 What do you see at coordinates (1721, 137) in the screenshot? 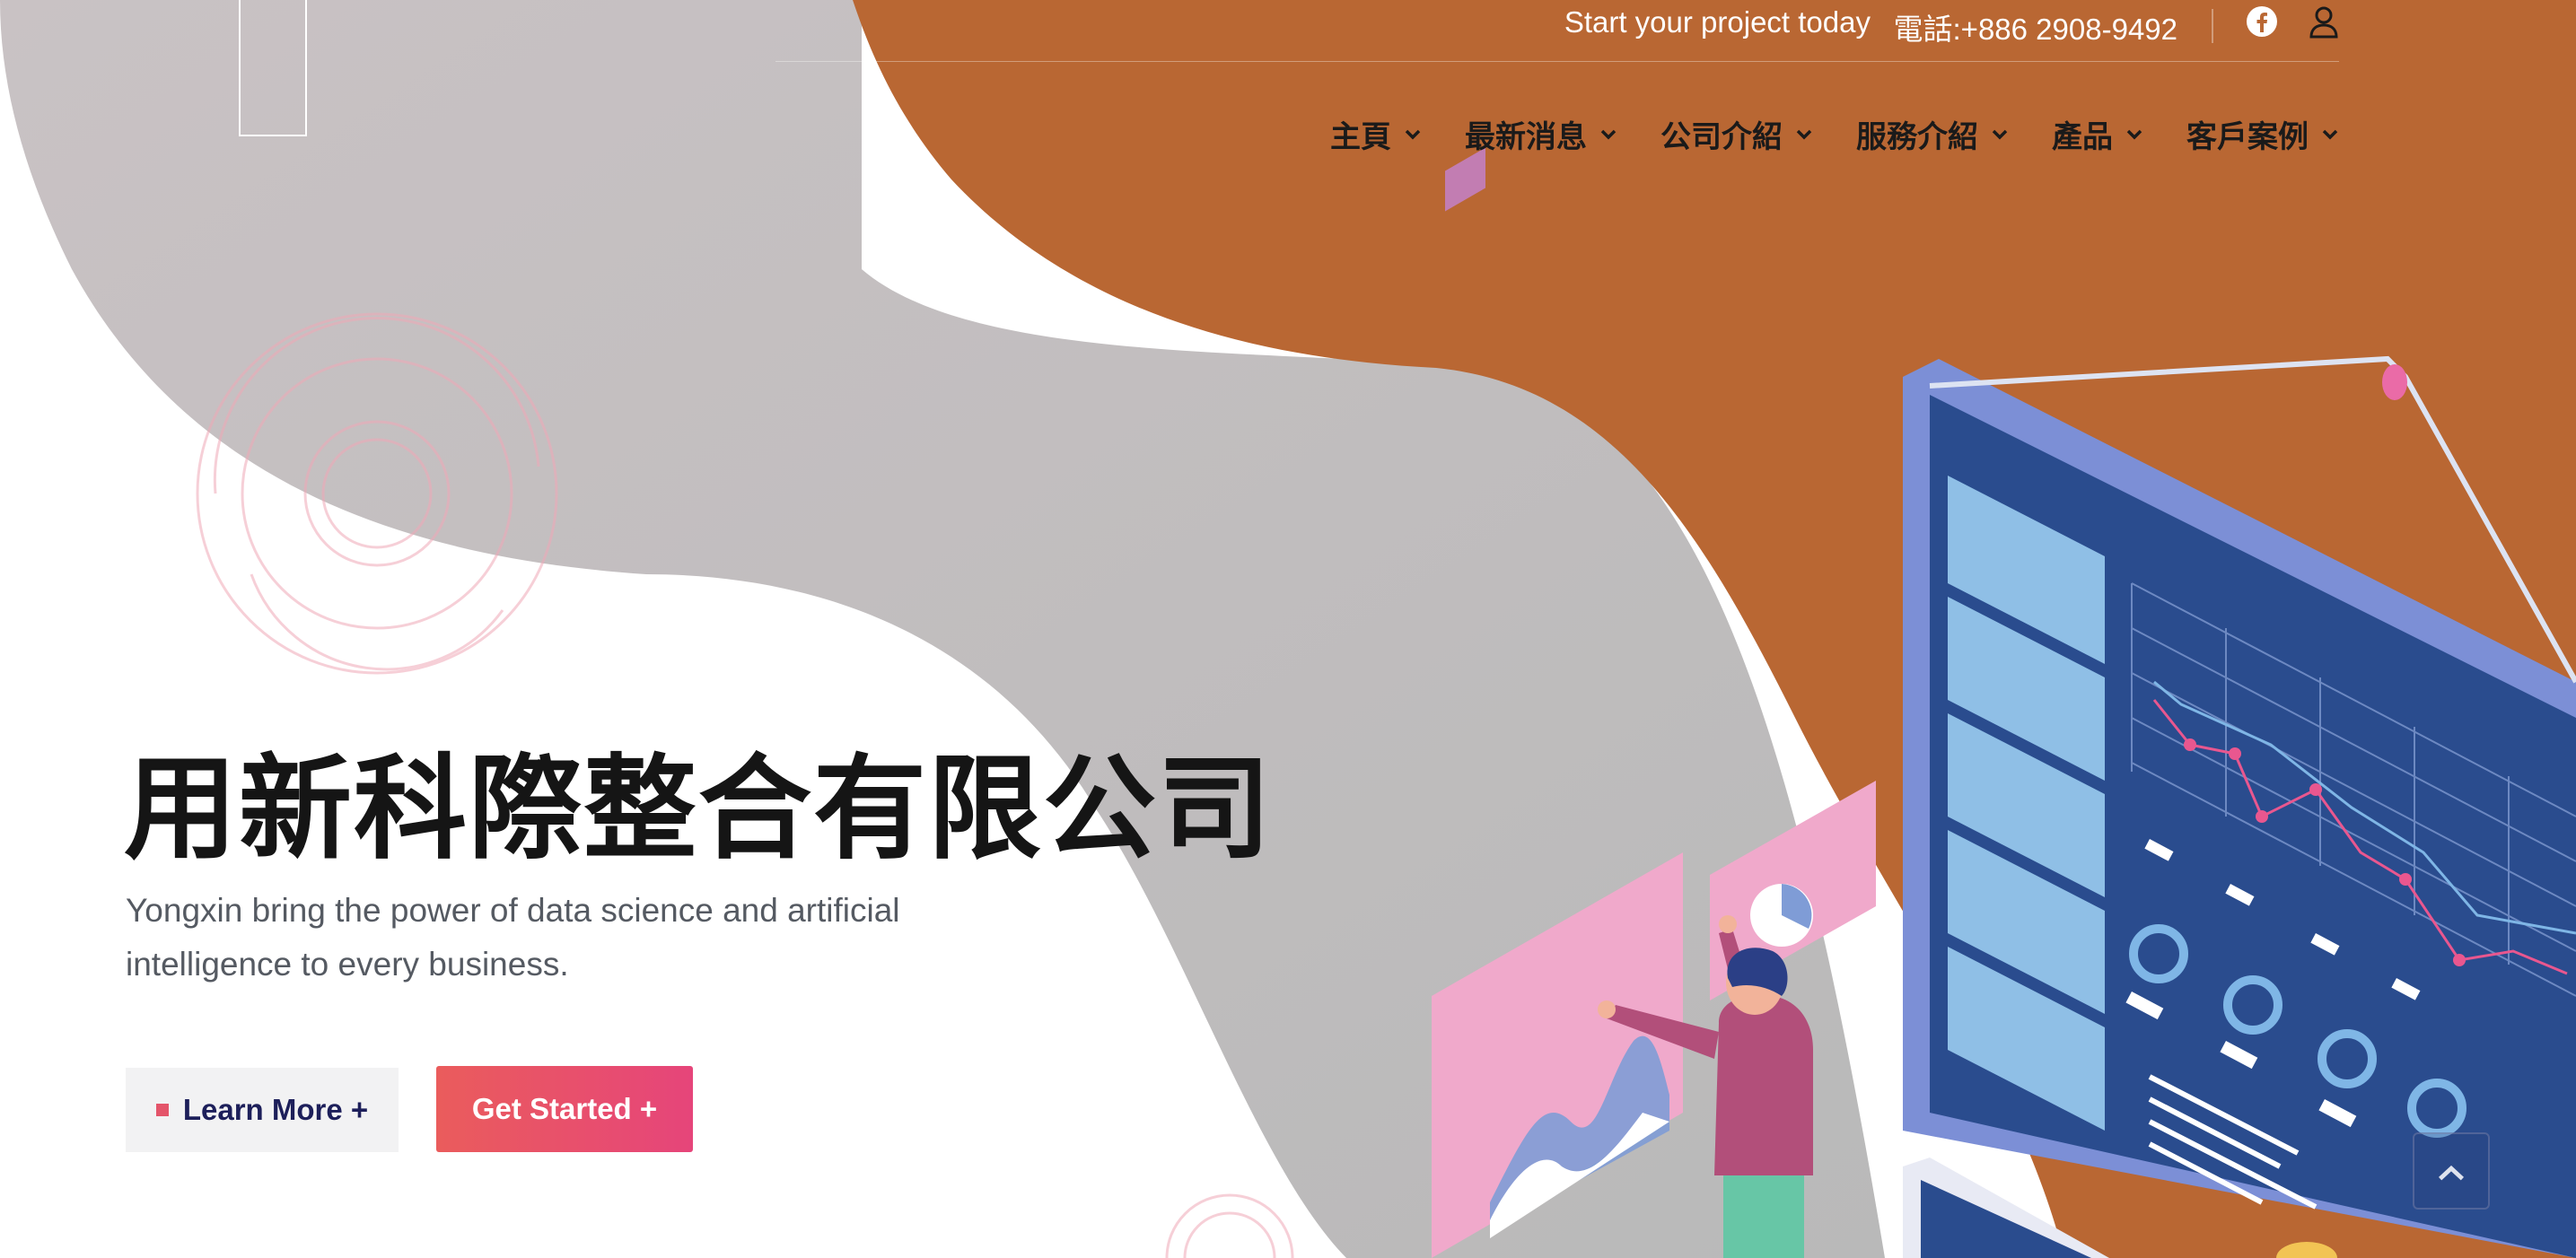
I see `nav-item-label: 公司介紹` at bounding box center [1721, 137].